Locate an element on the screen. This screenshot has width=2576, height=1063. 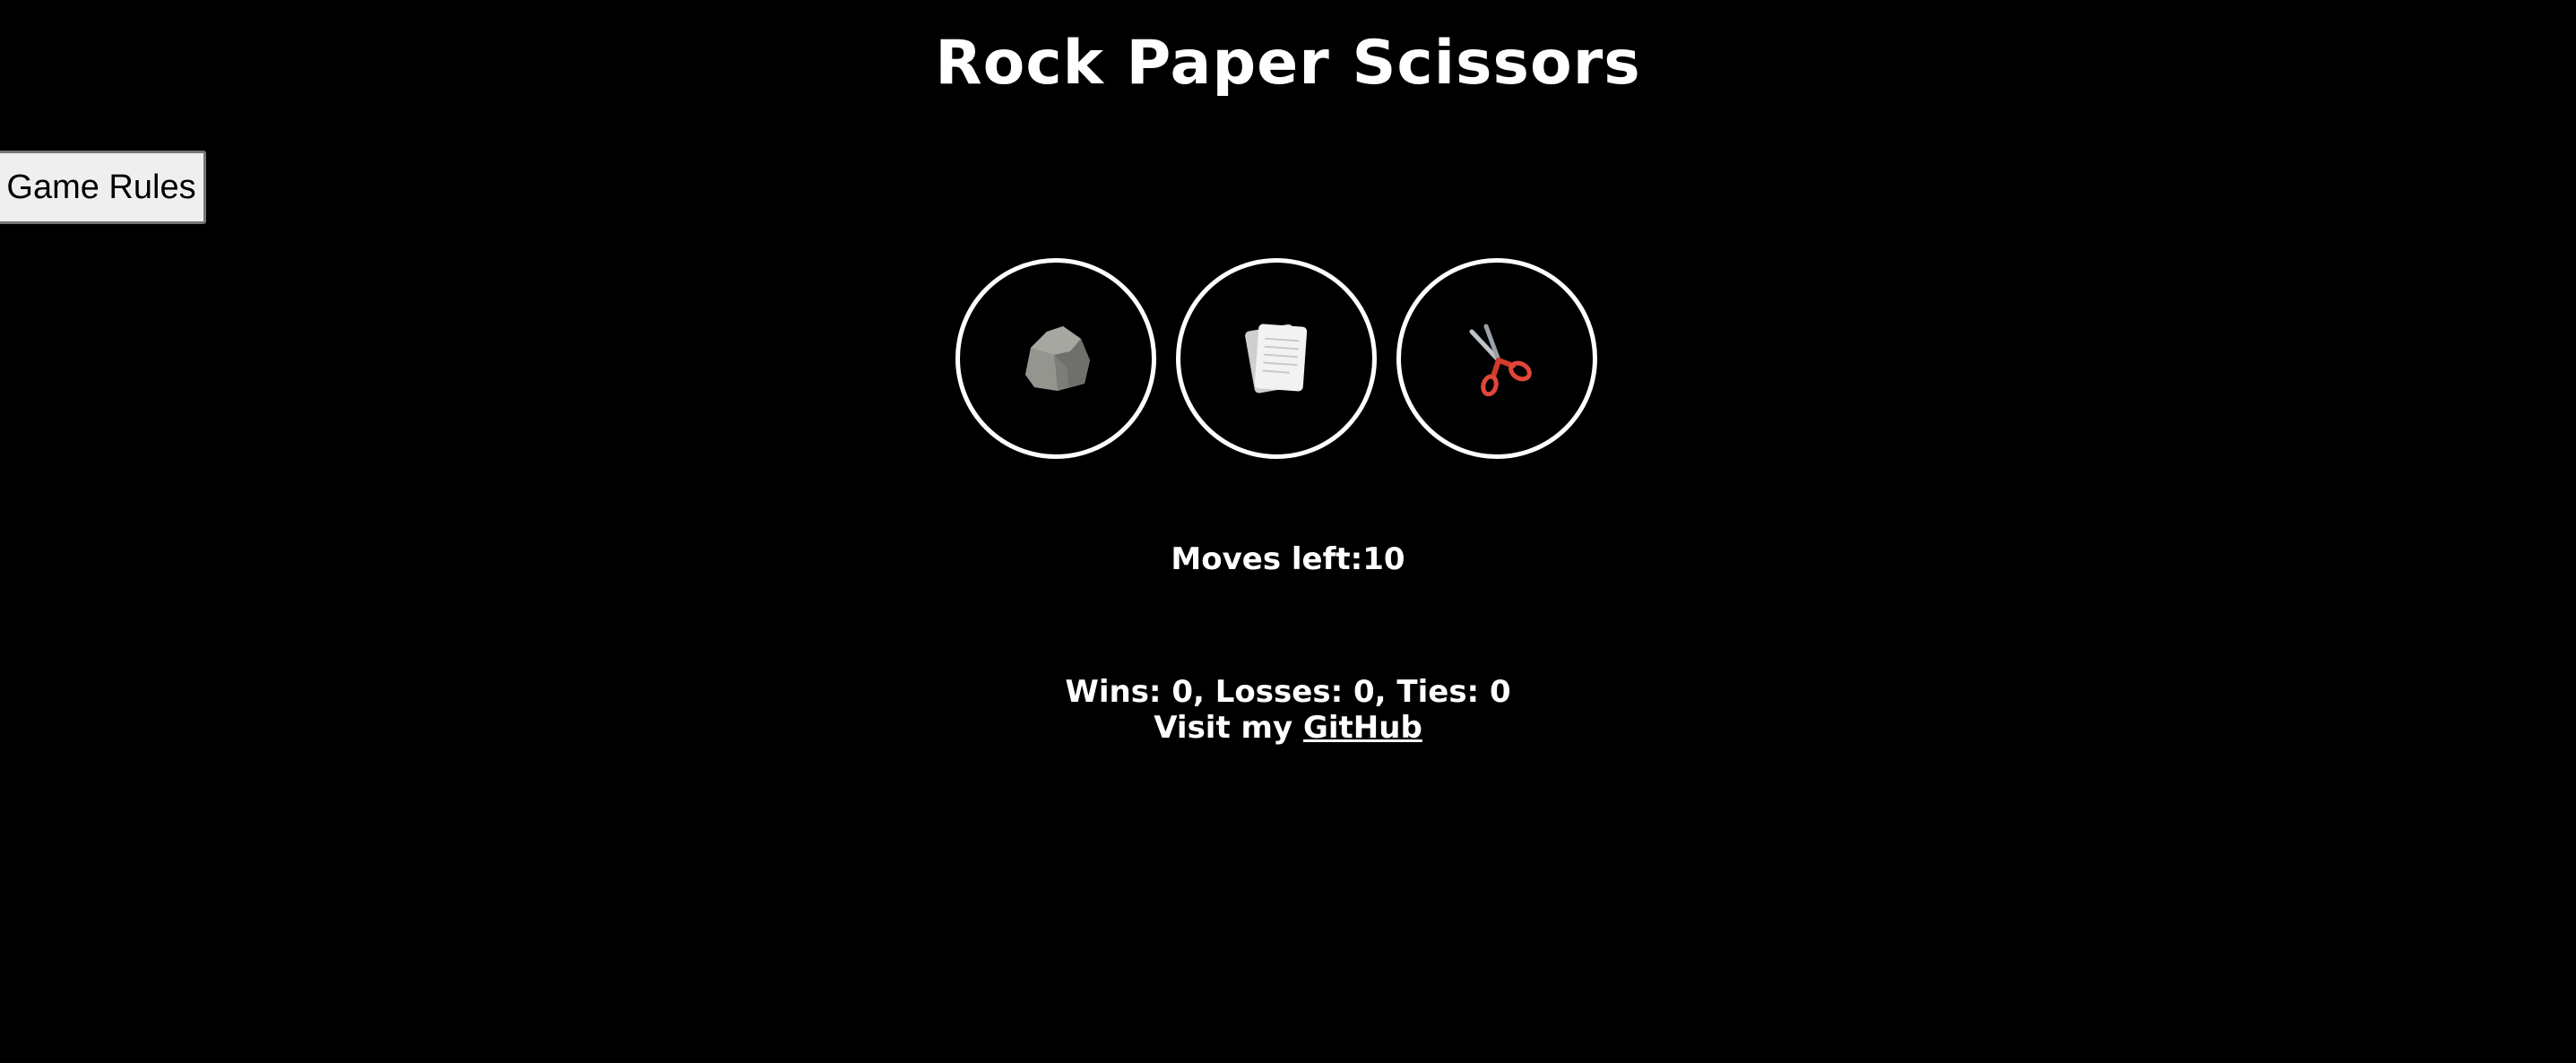
moves-left-text: Moves left:10 is located at coordinates (1288, 559).